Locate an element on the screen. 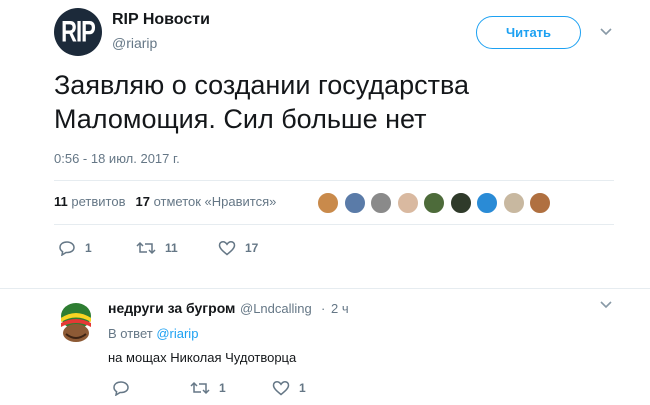 Image resolution: width=650 pixels, height=405 pixels. tweet-separator is located at coordinates (325, 288).